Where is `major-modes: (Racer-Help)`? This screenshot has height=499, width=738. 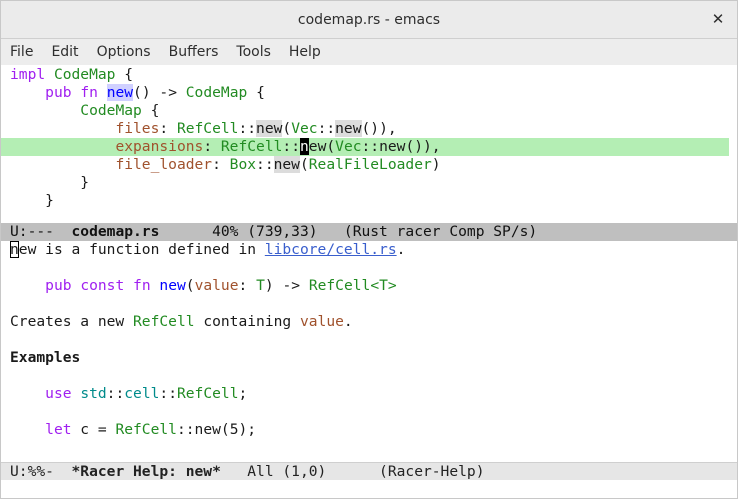
major-modes: (Racer-Help) is located at coordinates (432, 471).